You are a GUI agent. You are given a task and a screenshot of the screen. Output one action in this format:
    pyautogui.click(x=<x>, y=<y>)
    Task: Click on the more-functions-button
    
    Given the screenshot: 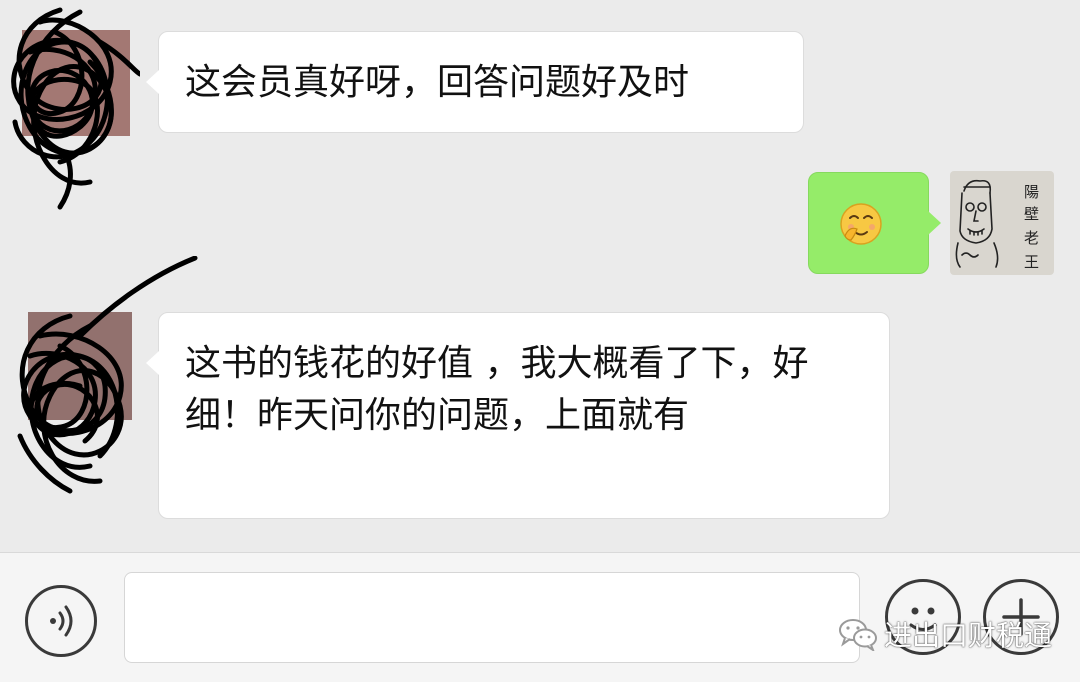 What is the action you would take?
    pyautogui.click(x=1021, y=617)
    